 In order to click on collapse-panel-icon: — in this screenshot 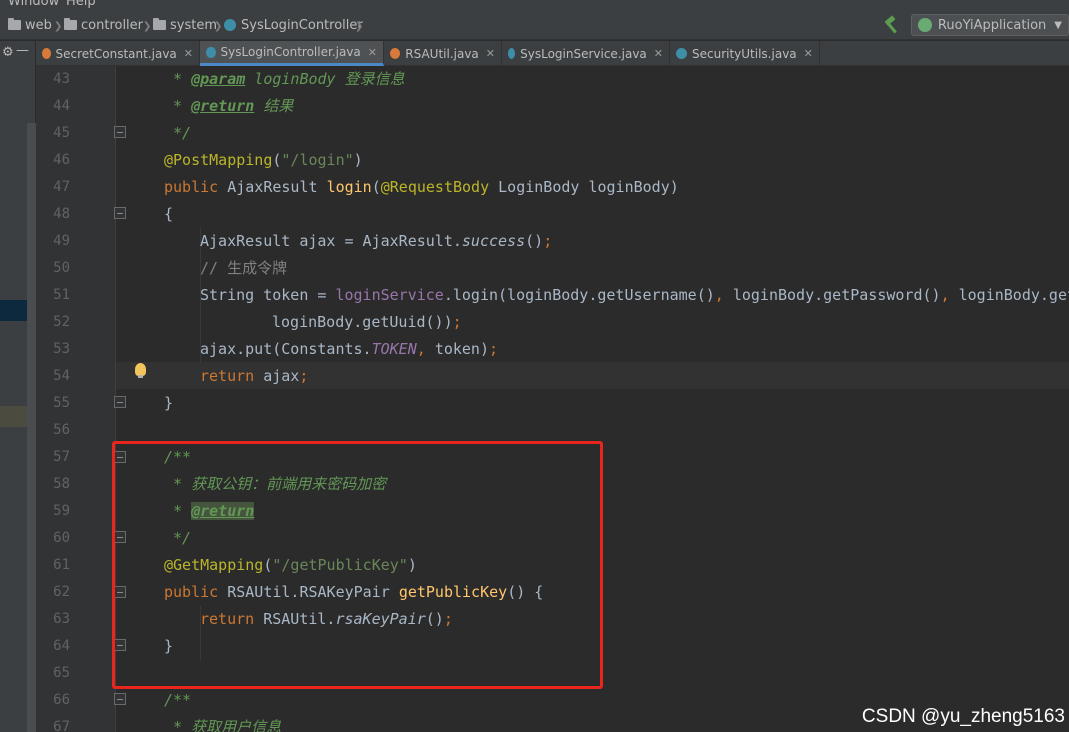, I will do `click(22, 50)`.